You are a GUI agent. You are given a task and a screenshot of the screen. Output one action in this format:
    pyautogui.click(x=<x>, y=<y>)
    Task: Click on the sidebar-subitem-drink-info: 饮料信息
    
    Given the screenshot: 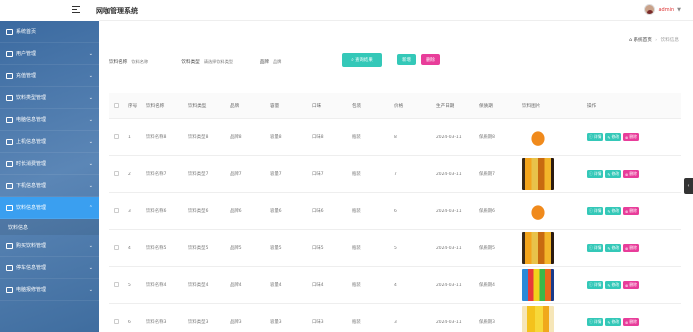 What is the action you would take?
    pyautogui.click(x=49, y=227)
    